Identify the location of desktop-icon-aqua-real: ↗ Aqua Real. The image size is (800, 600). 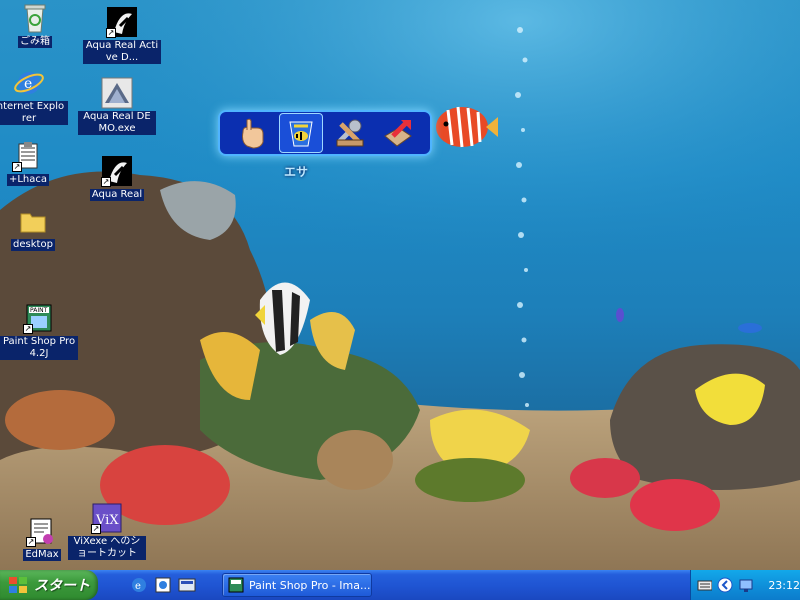
(117, 178).